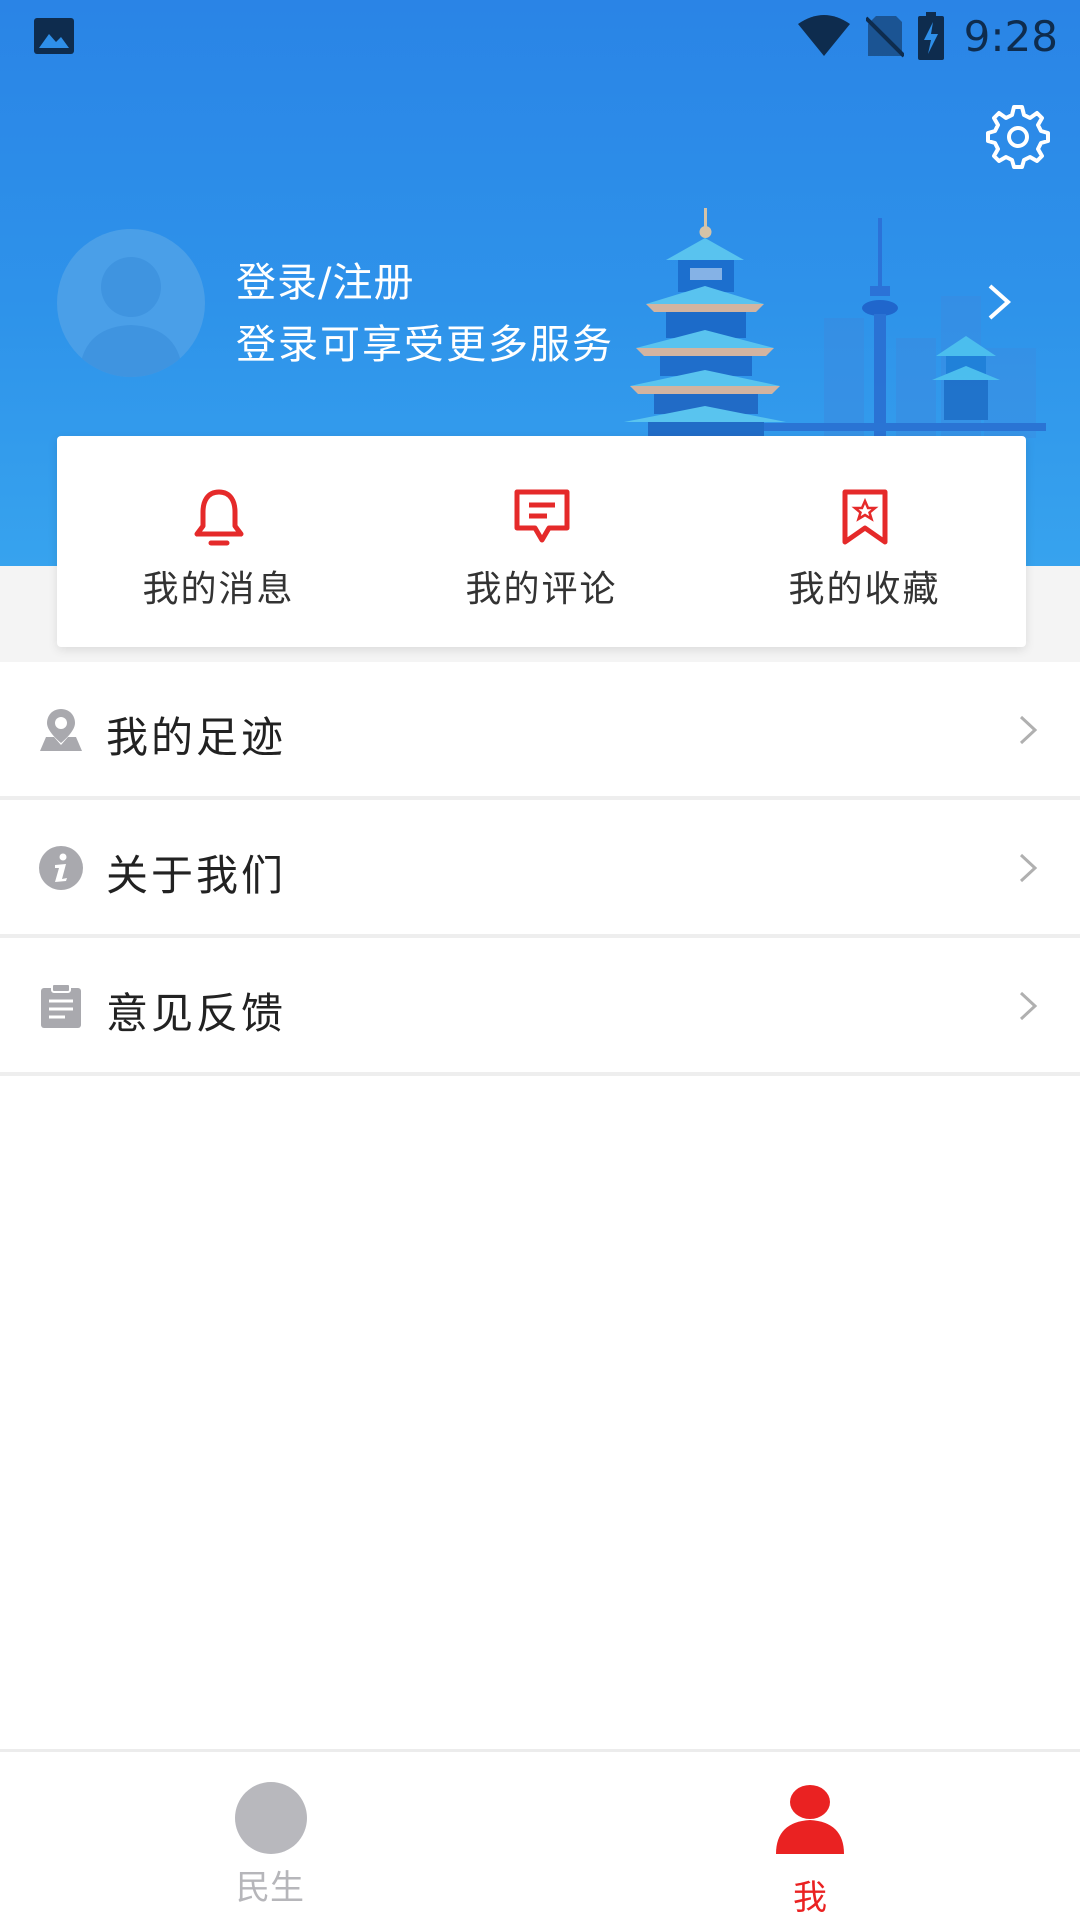 The image size is (1080, 1923). Describe the element at coordinates (541, 589) in the screenshot. I see `quick-action-label: 我的评论` at that location.